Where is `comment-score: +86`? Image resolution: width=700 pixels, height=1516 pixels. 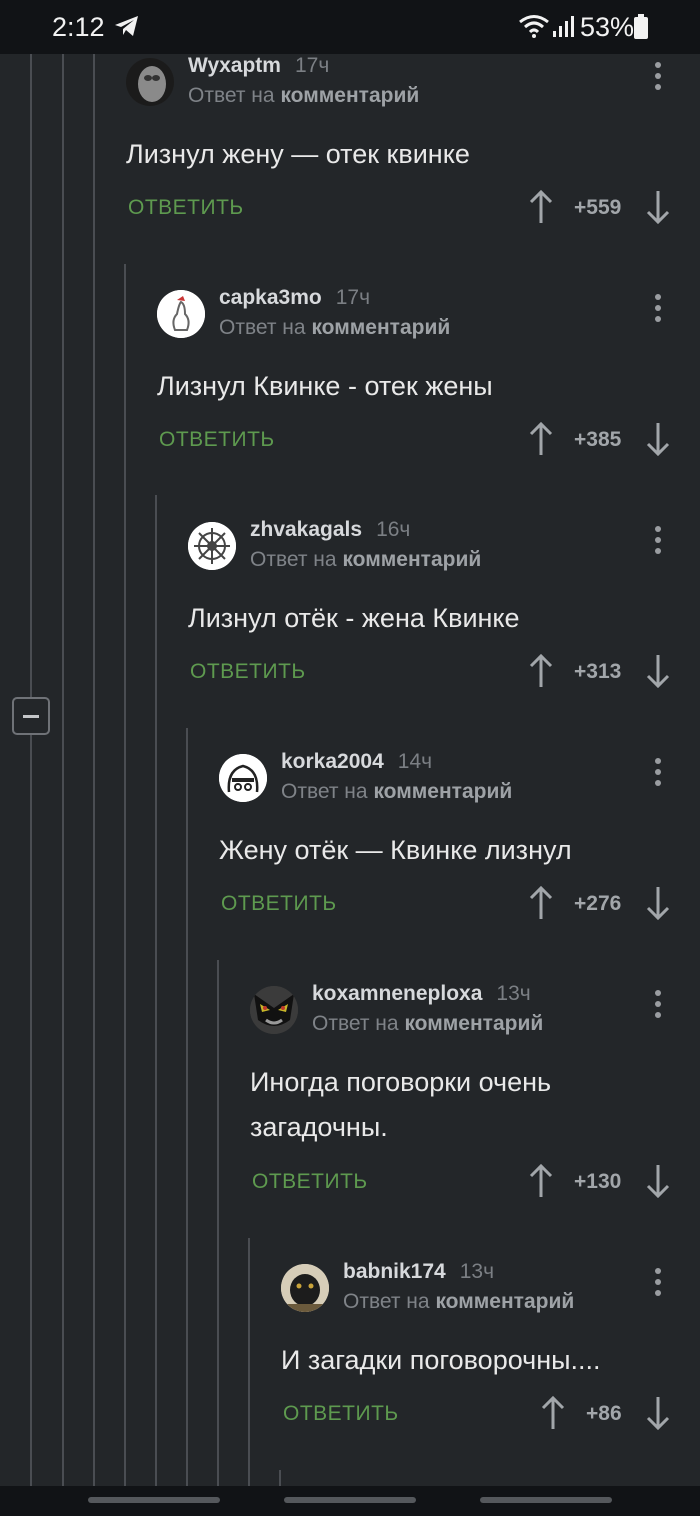 comment-score: +86 is located at coordinates (604, 1413).